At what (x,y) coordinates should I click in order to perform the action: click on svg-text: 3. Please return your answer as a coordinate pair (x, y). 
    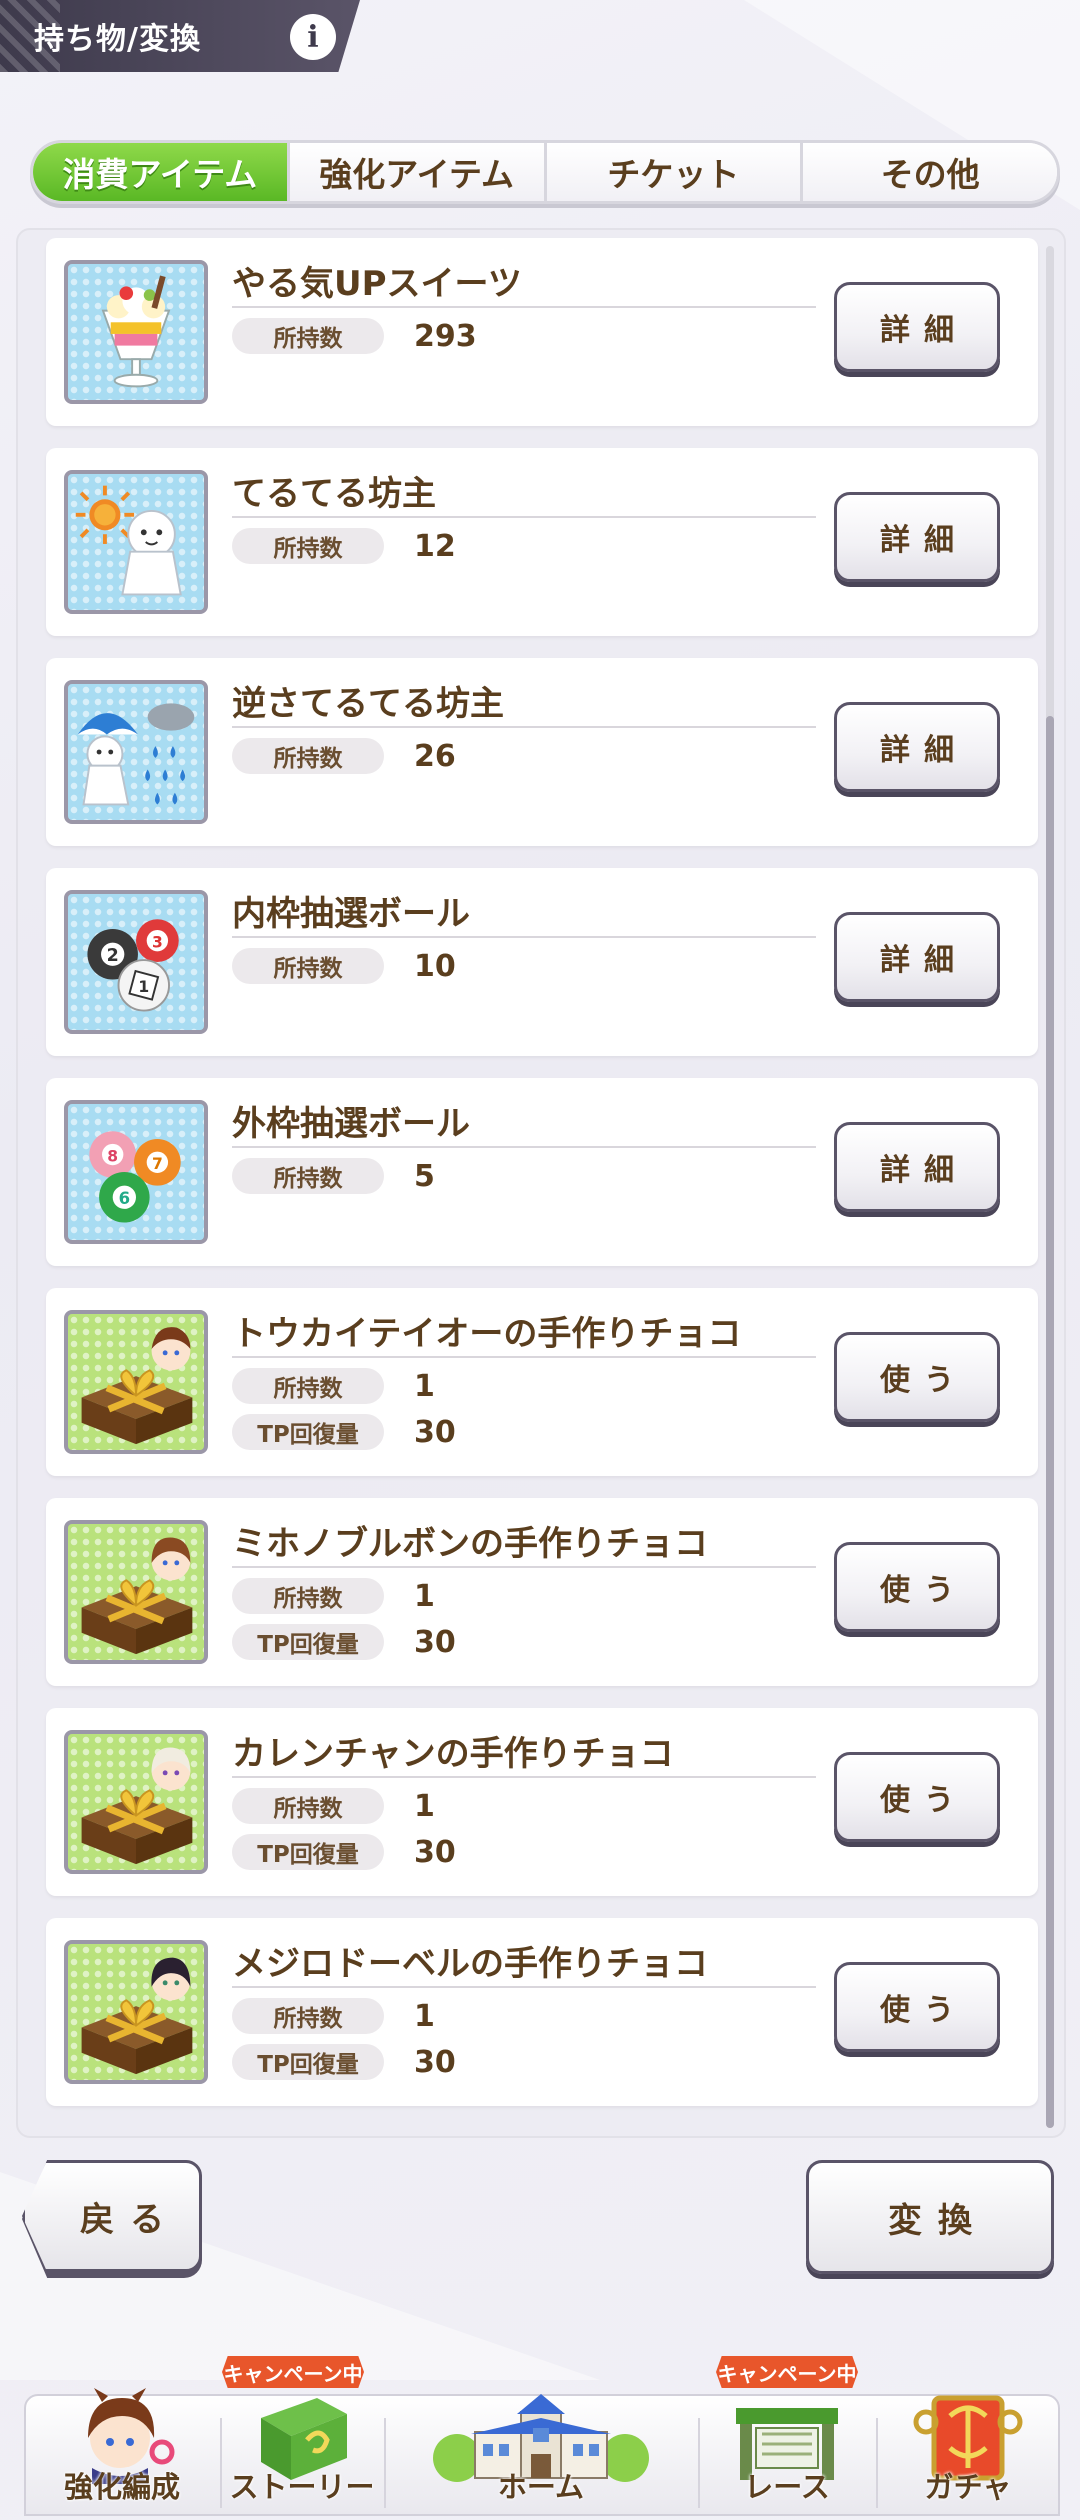
    Looking at the image, I should click on (157, 942).